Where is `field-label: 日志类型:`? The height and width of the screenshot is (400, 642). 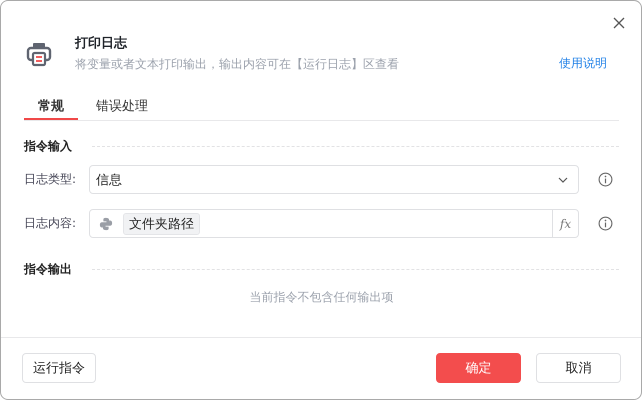 field-label: 日志类型: is located at coordinates (51, 179).